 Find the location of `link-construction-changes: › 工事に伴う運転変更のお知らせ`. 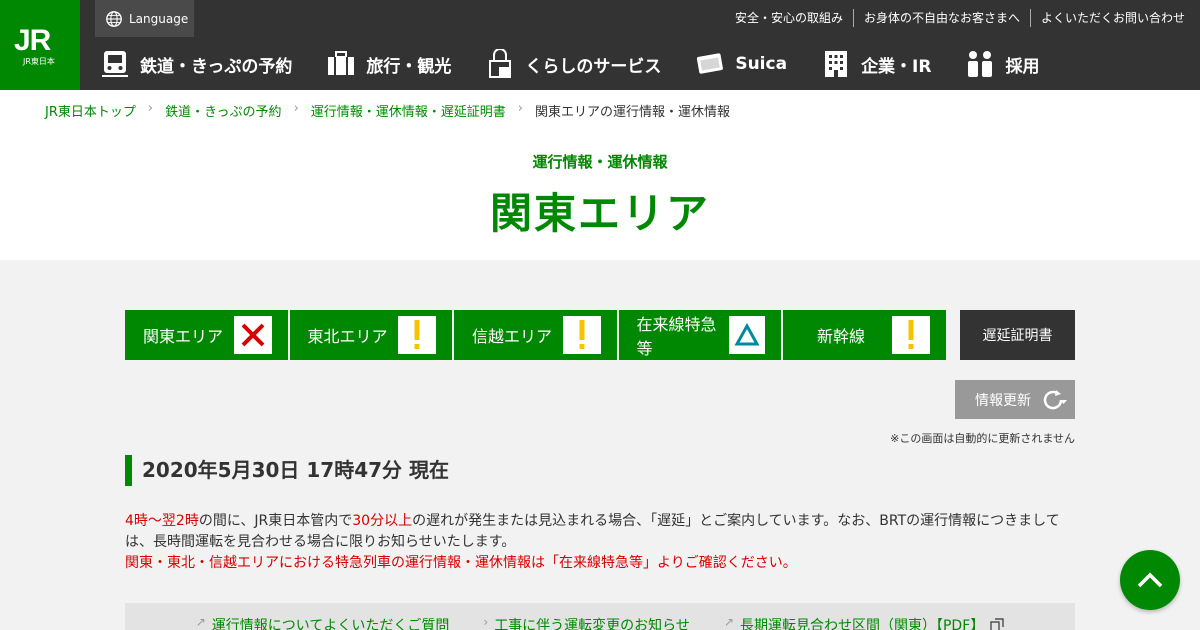

link-construction-changes: › 工事に伴う運転変更のお知らせ is located at coordinates (586, 622).